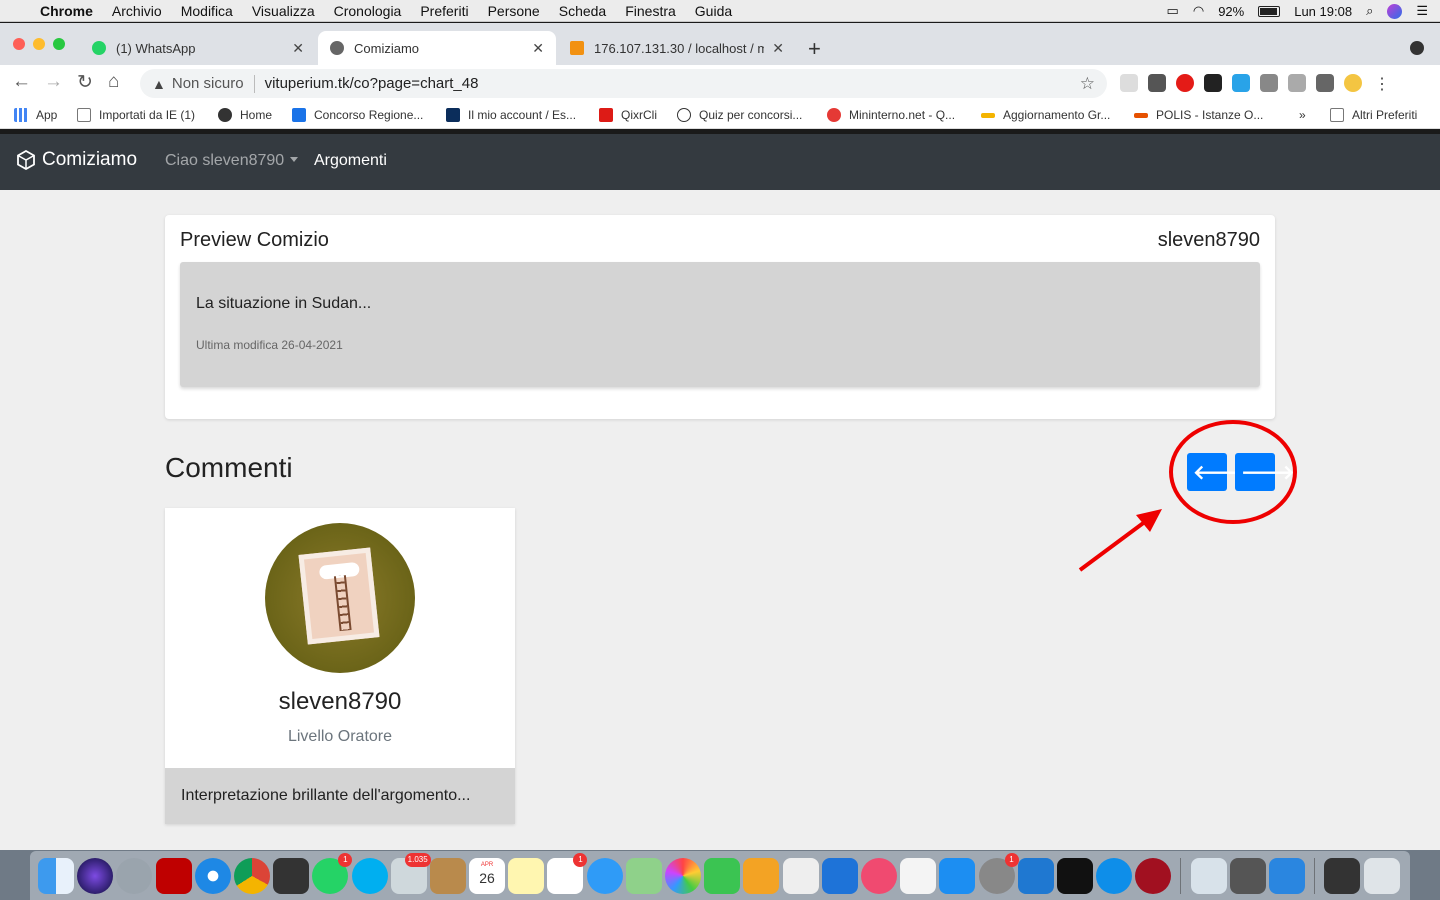 The width and height of the screenshot is (1440, 900). I want to click on keynote-podium-icon, so click(839, 875).